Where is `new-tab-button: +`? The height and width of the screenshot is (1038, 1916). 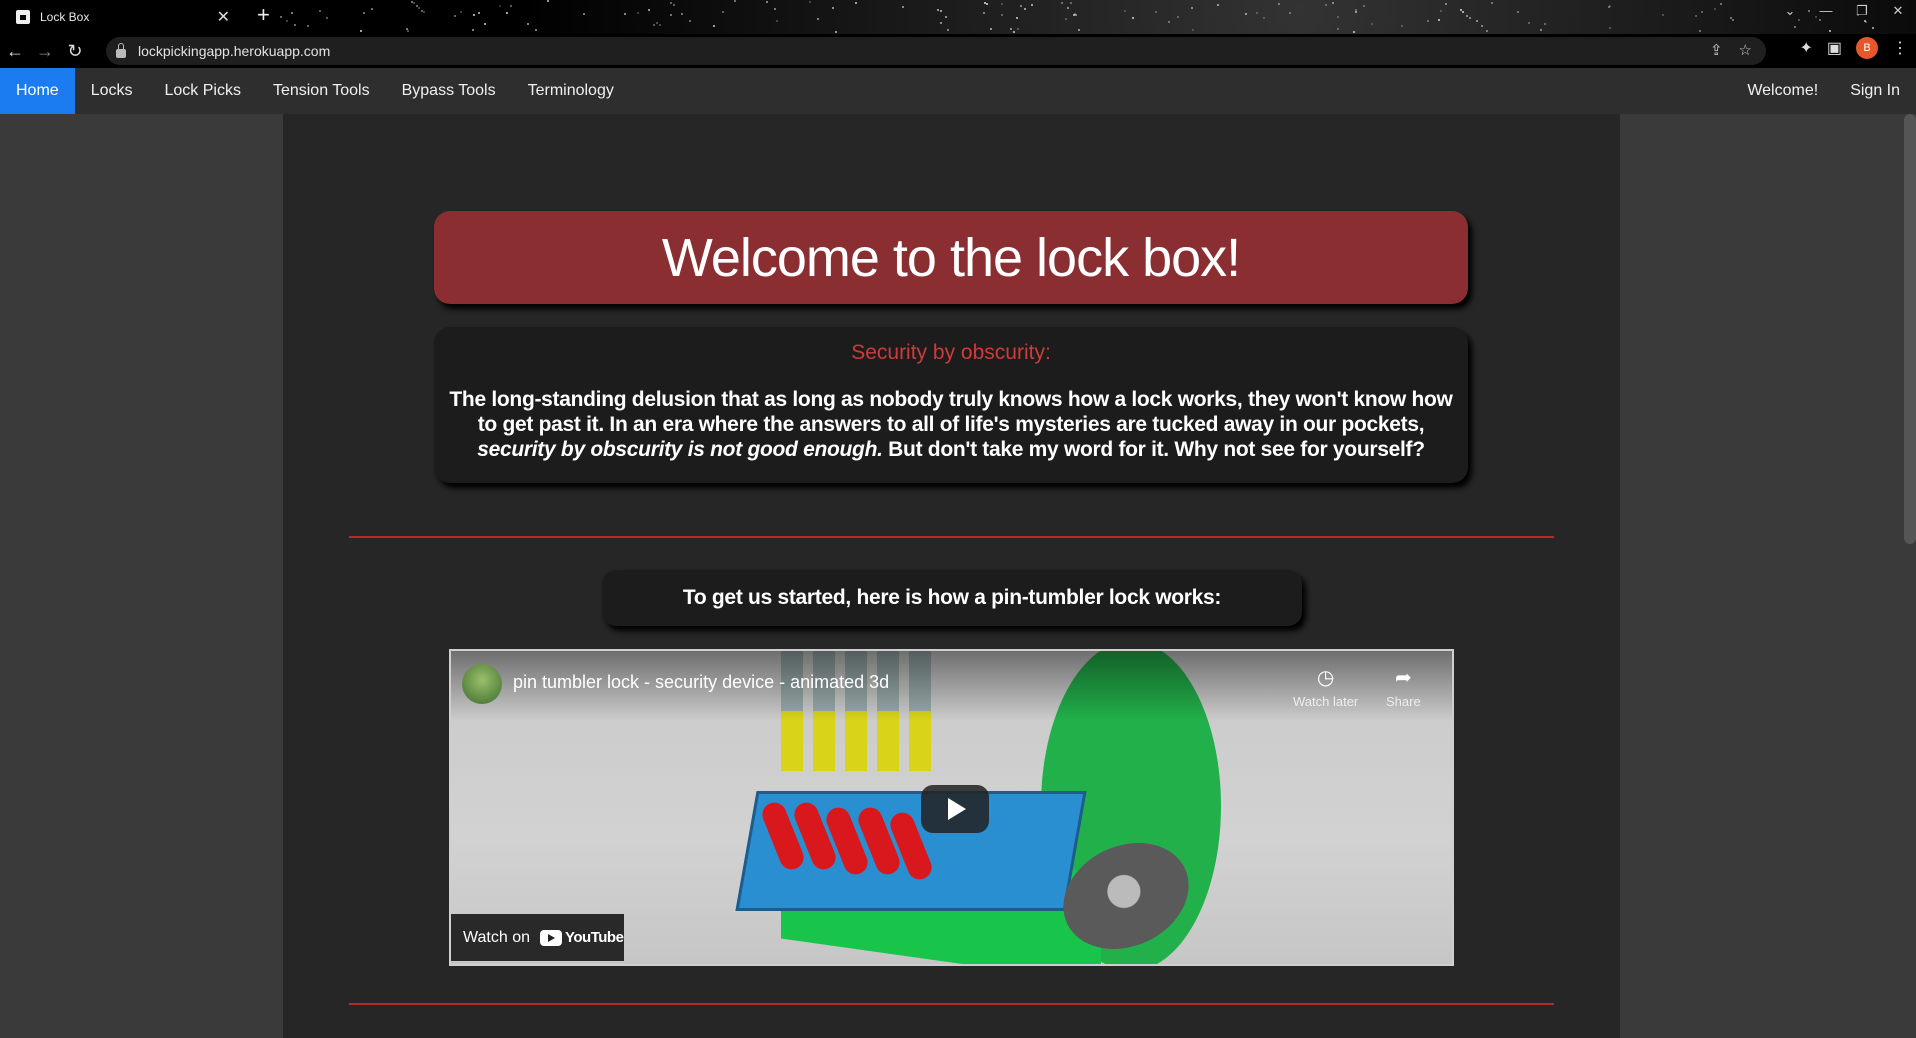
new-tab-button: + is located at coordinates (263, 15).